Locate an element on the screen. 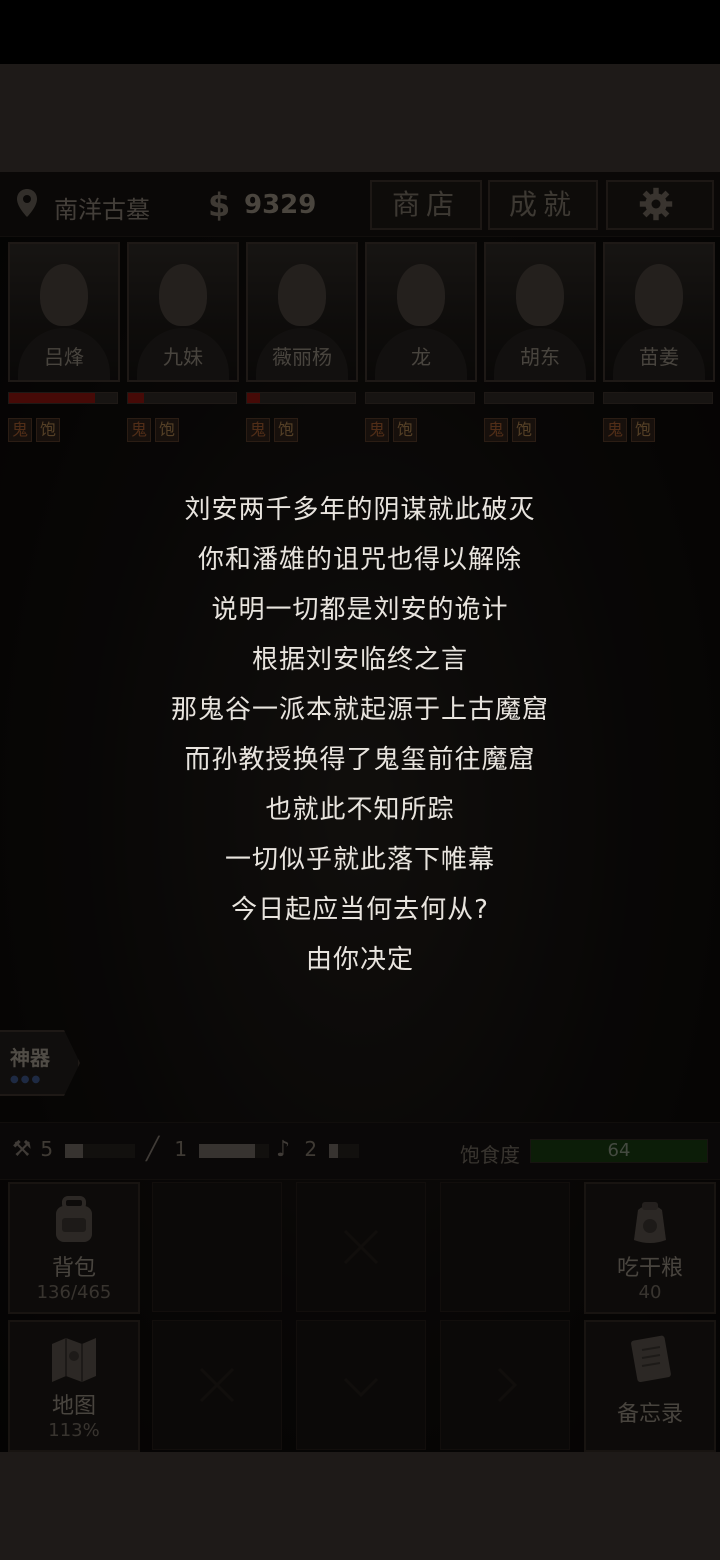  map-label: 地图 is located at coordinates (73, 1406).